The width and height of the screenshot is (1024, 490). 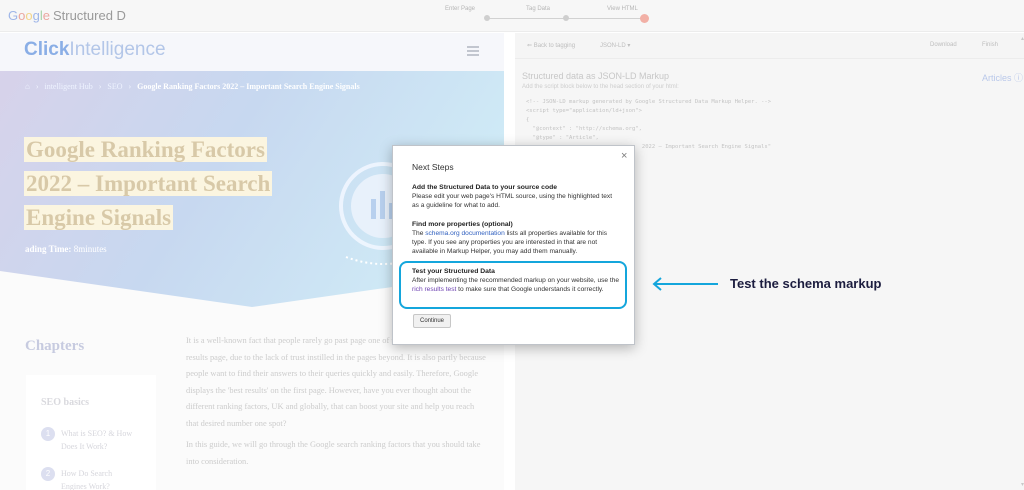 What do you see at coordinates (66, 249) in the screenshot?
I see `reading-time: ading Time: 8minutes` at bounding box center [66, 249].